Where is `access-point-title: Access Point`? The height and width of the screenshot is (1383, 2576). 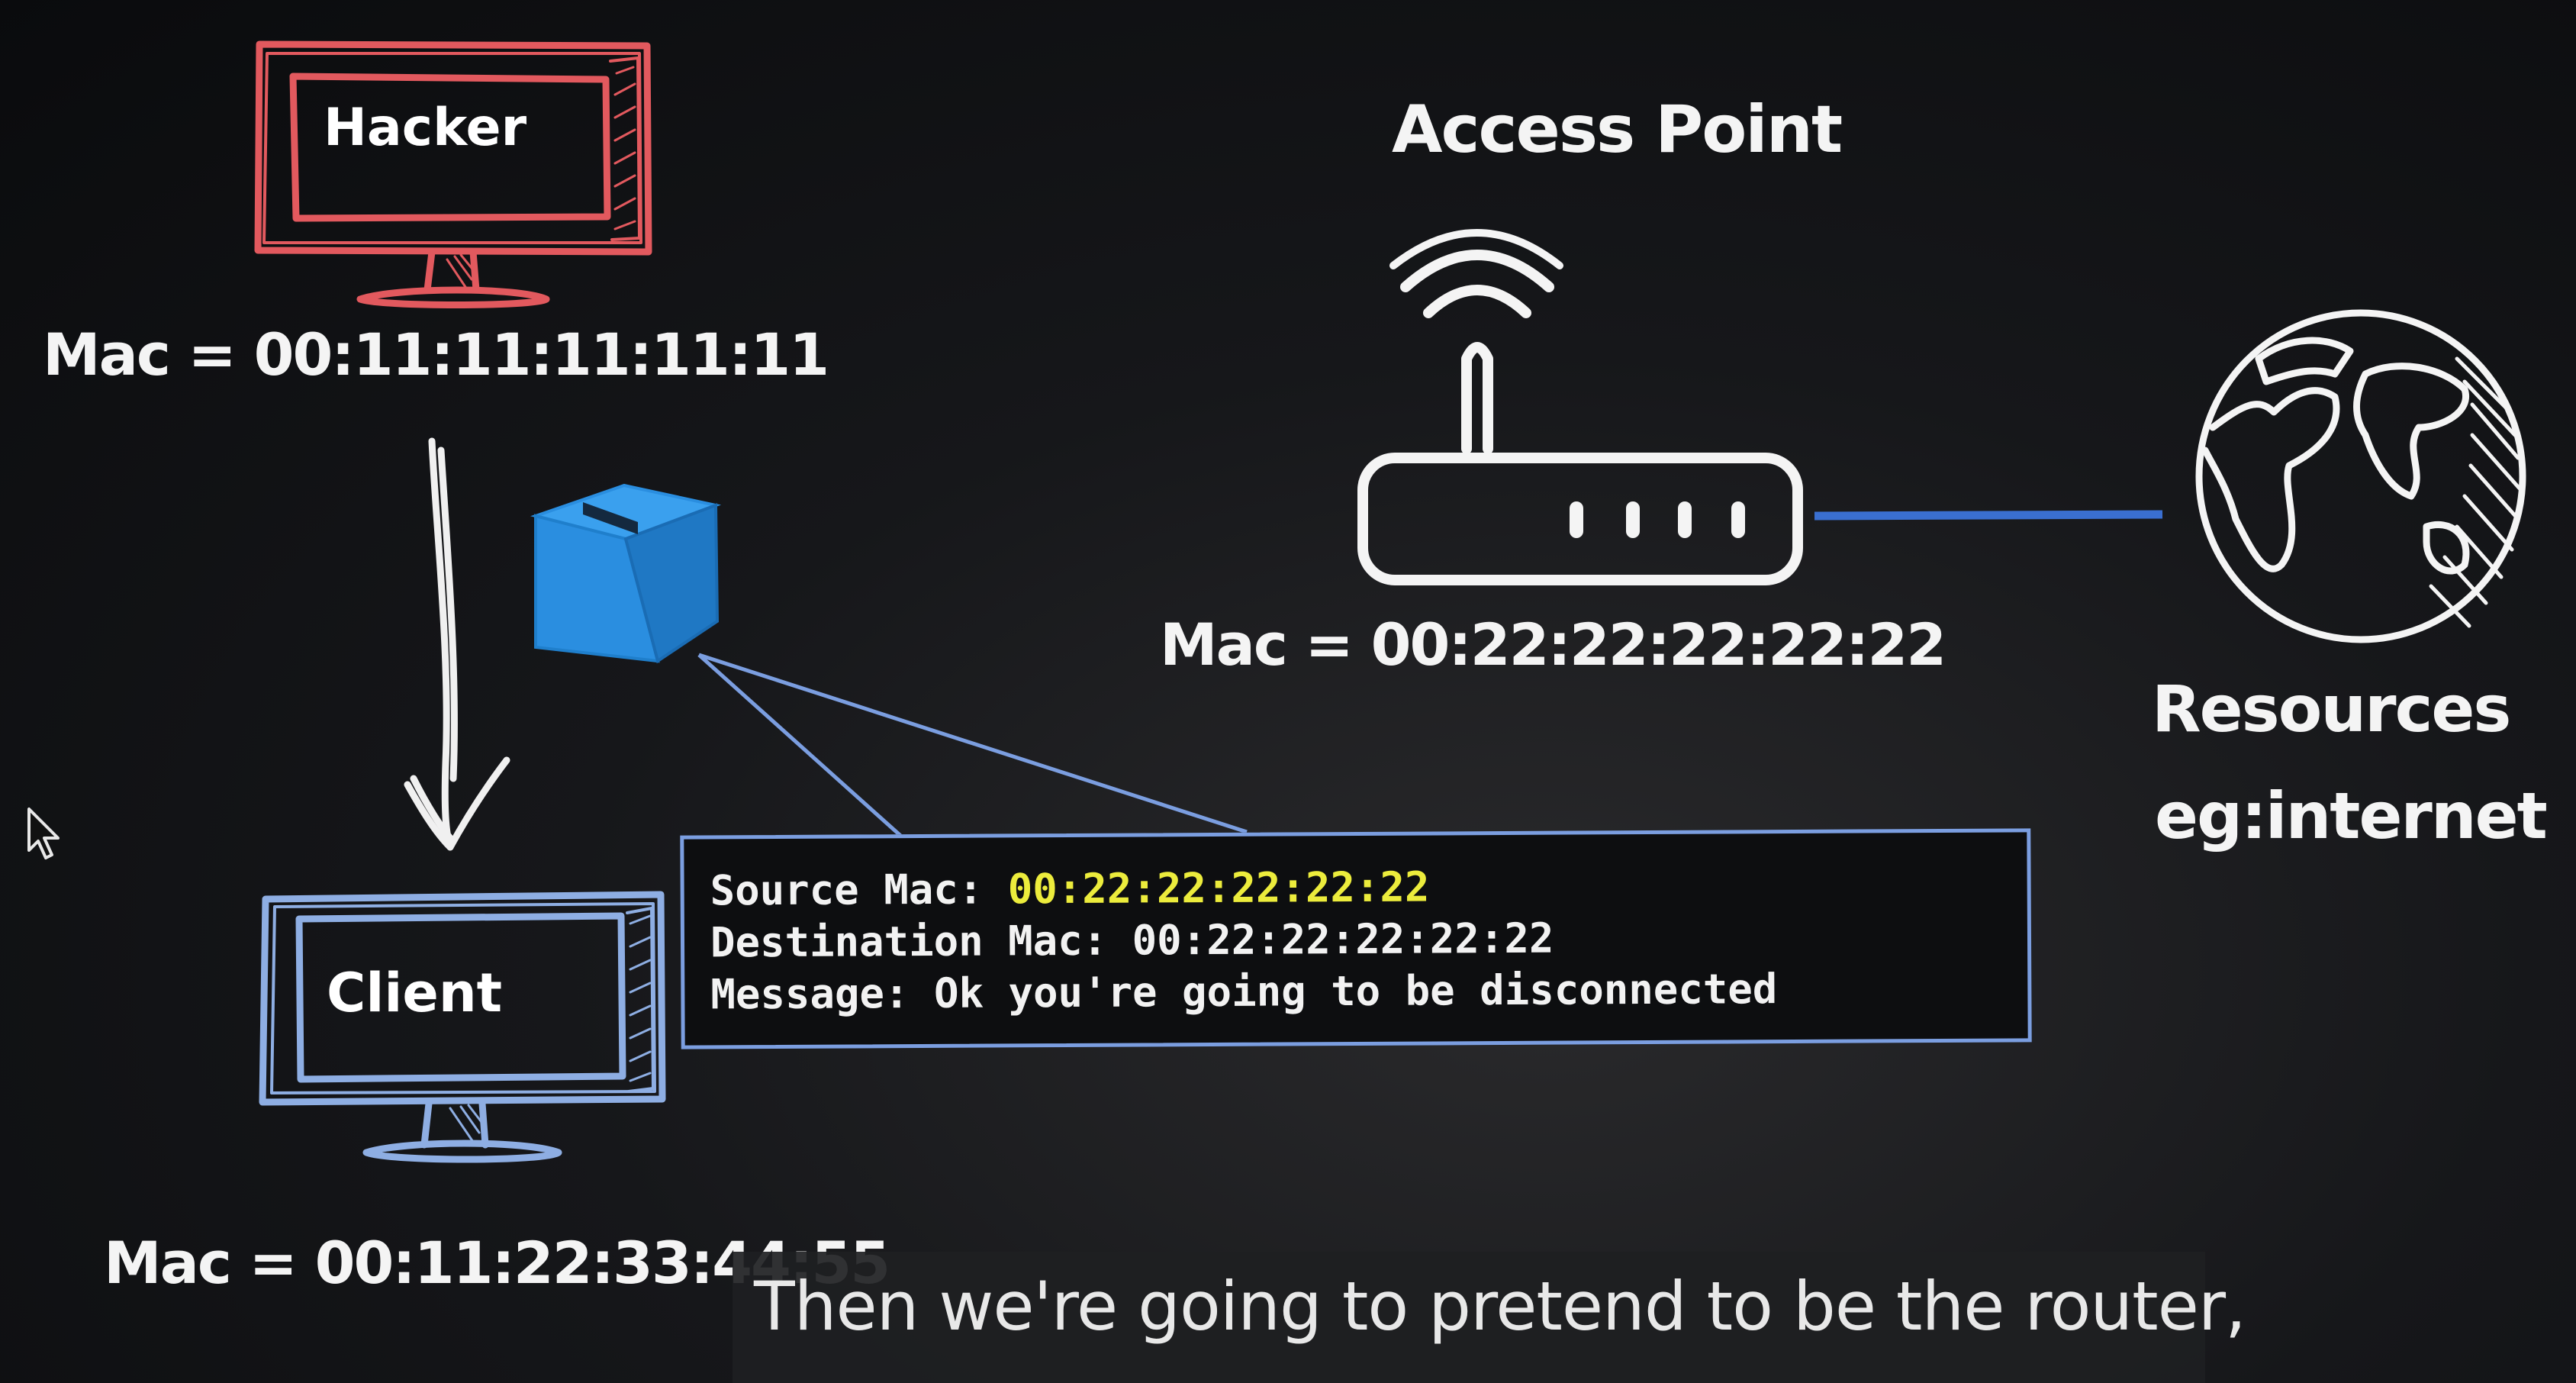
access-point-title: Access Point is located at coordinates (1617, 130).